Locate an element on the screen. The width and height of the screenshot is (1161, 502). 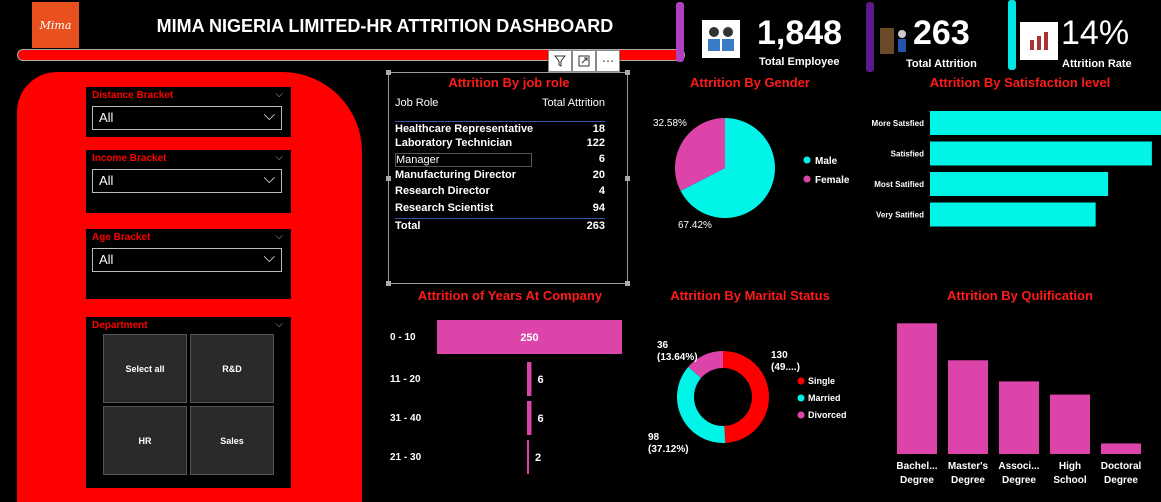
data-label: 250 is located at coordinates (529, 338).